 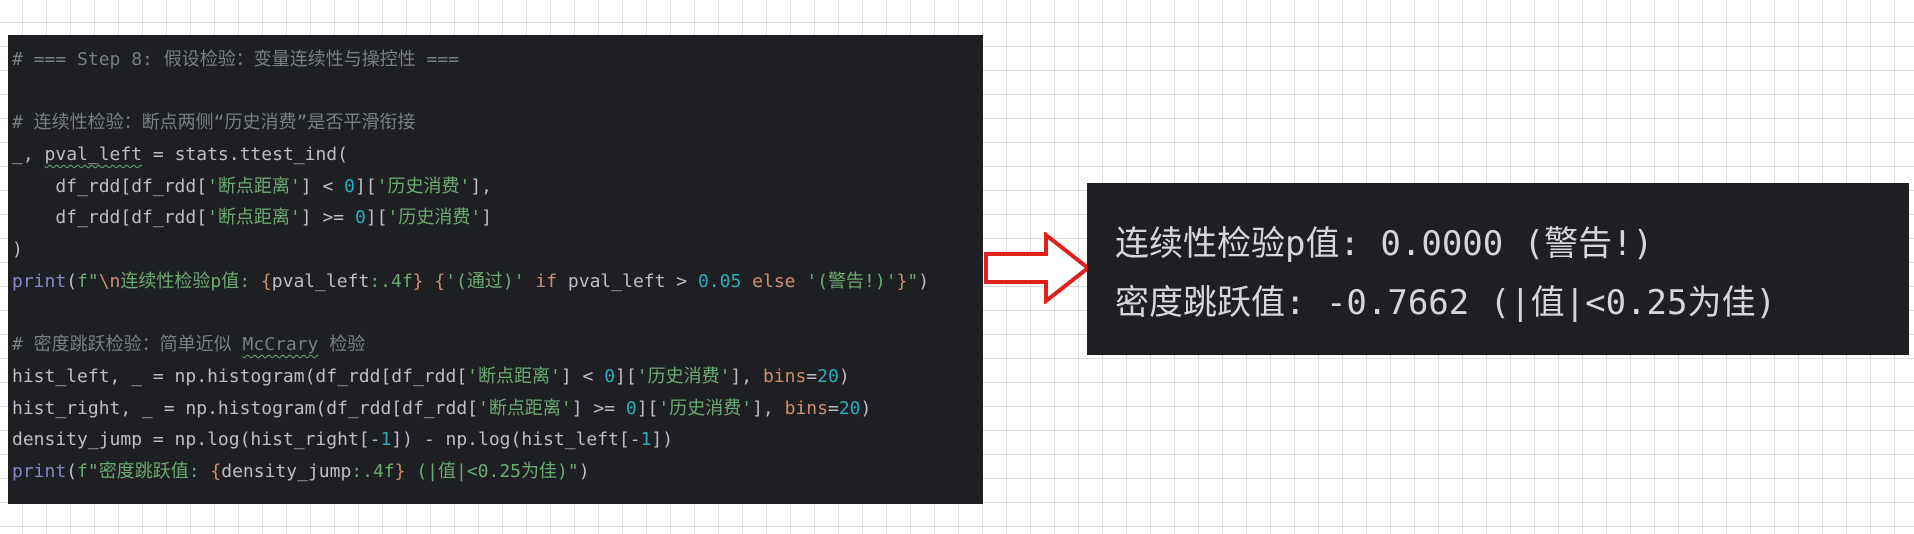 What do you see at coordinates (492, 471) in the screenshot?
I see `code-token: (|值|<0.25为佳)"` at bounding box center [492, 471].